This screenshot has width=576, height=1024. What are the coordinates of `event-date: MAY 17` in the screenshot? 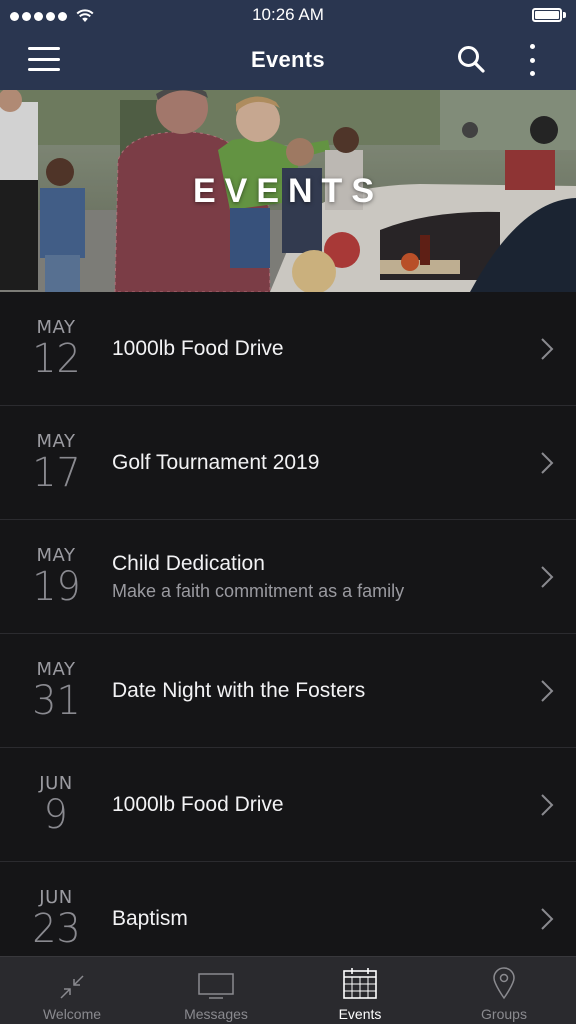 It's located at (56, 463).